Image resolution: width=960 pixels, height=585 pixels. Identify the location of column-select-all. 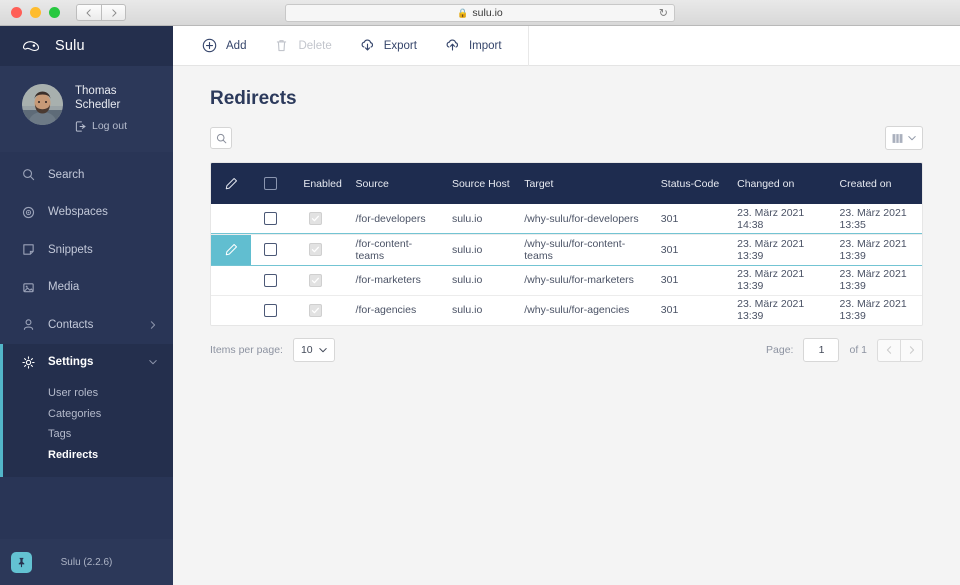
(270, 183).